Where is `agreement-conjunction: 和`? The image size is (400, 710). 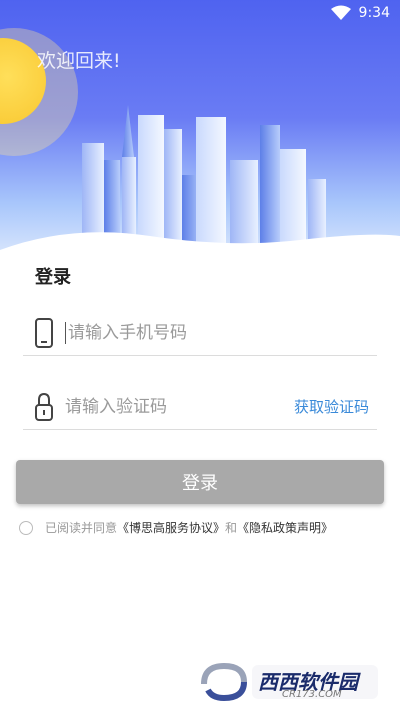
agreement-conjunction: 和 is located at coordinates (231, 528).